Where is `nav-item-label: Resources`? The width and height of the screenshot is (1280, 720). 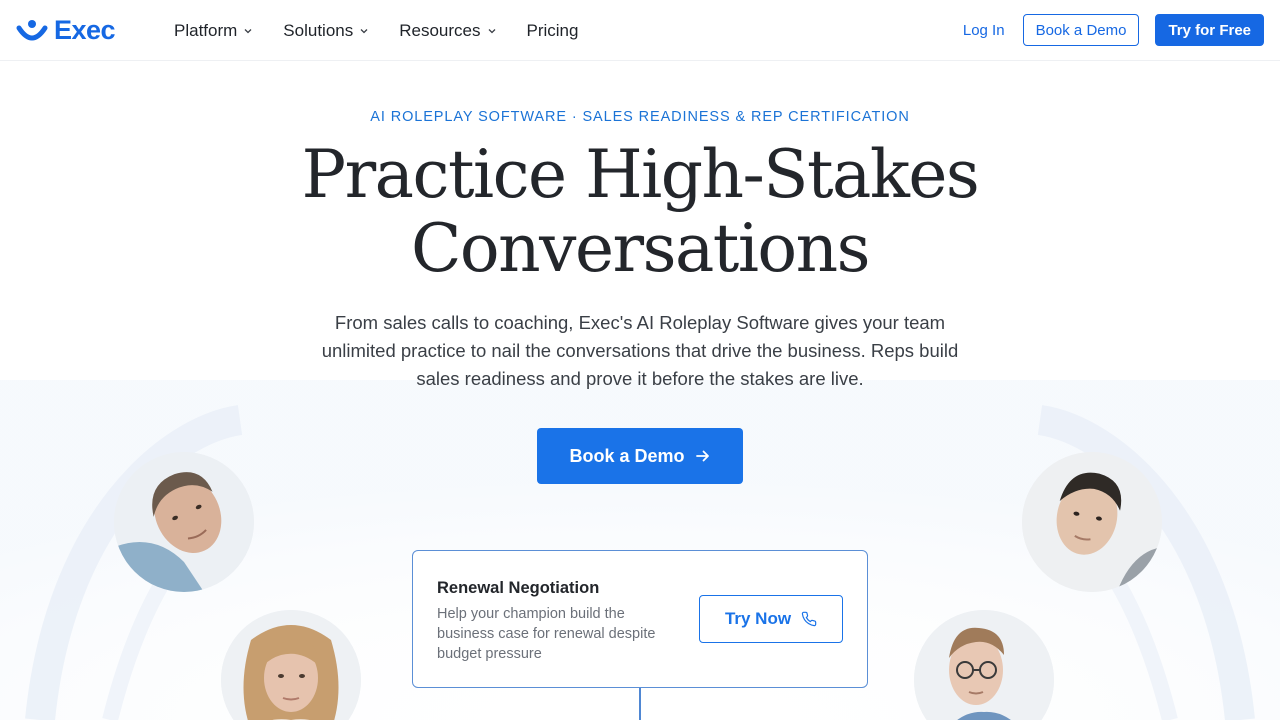
nav-item-label: Resources is located at coordinates (440, 30).